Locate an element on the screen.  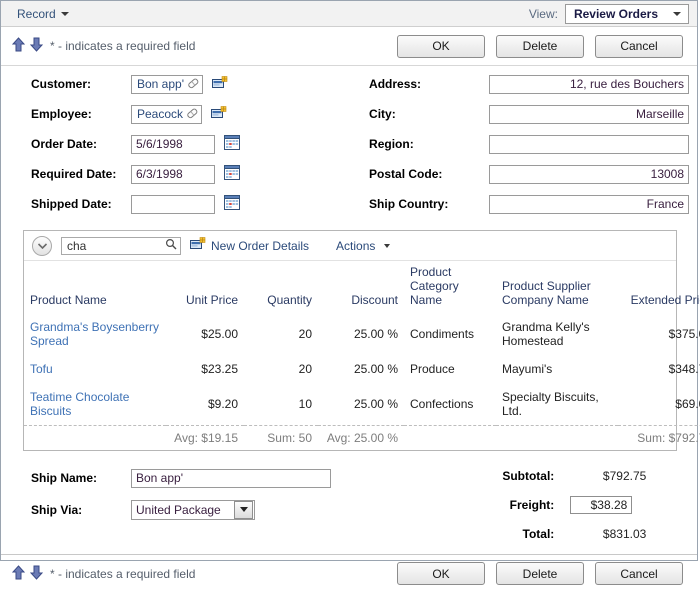
view-select: Review Orders is located at coordinates (626, 13).